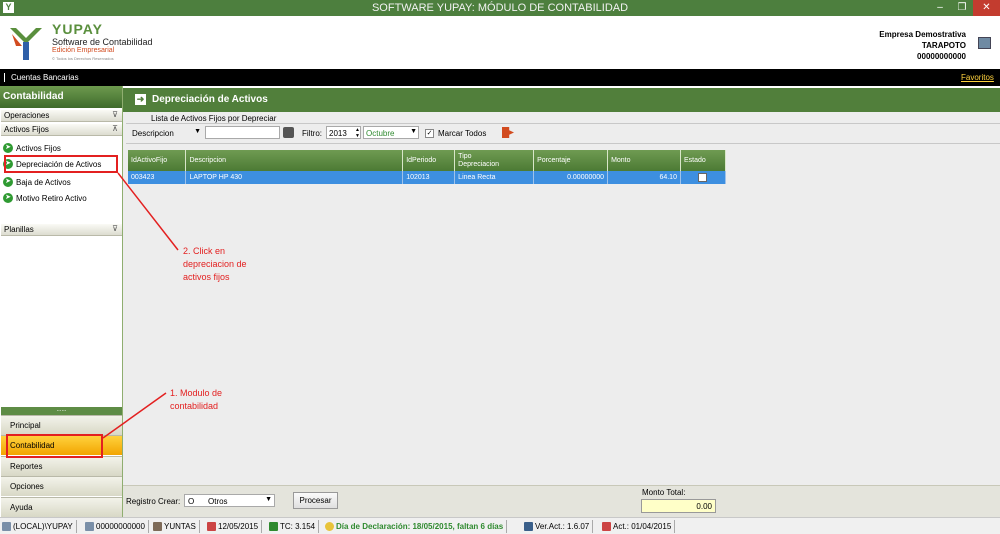 The width and height of the screenshot is (1000, 534). I want to click on annotation-step-1: 1. Modulo de contabilidad, so click(196, 399).